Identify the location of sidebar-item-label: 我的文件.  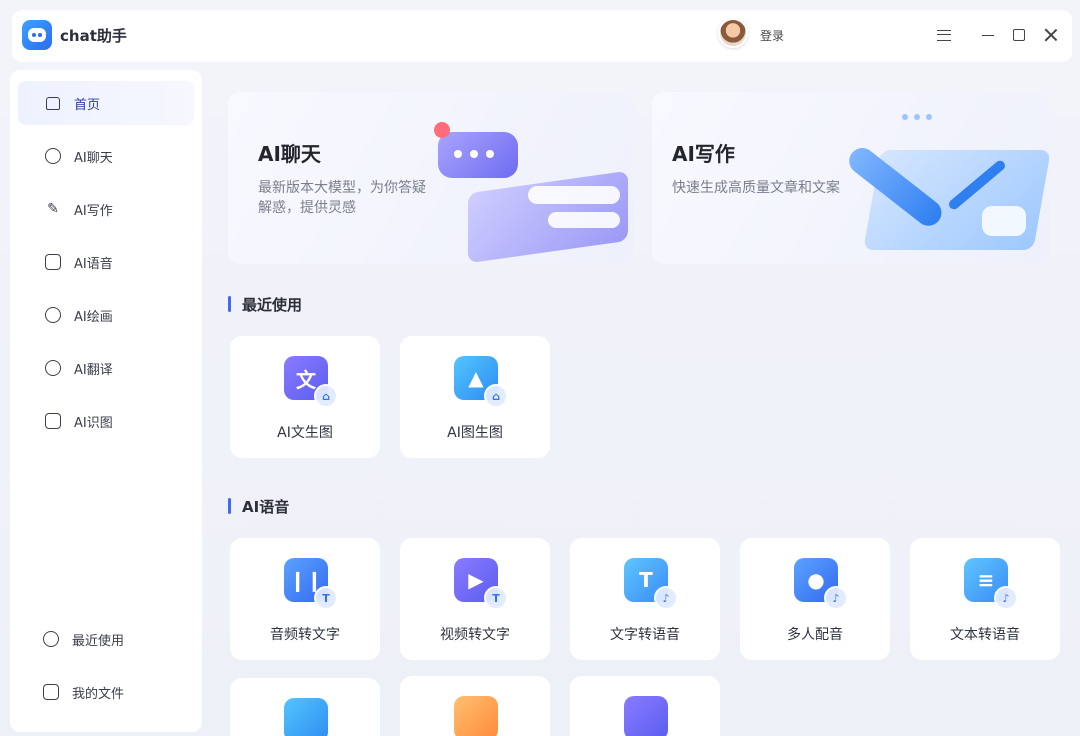
(98, 694).